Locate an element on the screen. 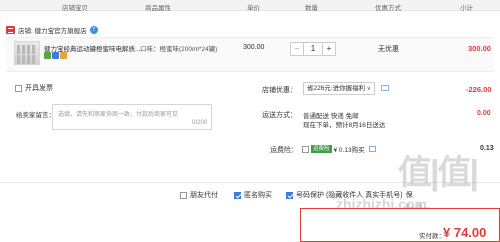 This screenshot has width=500, height=242. col-store-item: 店铺宝贝 is located at coordinates (75, 8).